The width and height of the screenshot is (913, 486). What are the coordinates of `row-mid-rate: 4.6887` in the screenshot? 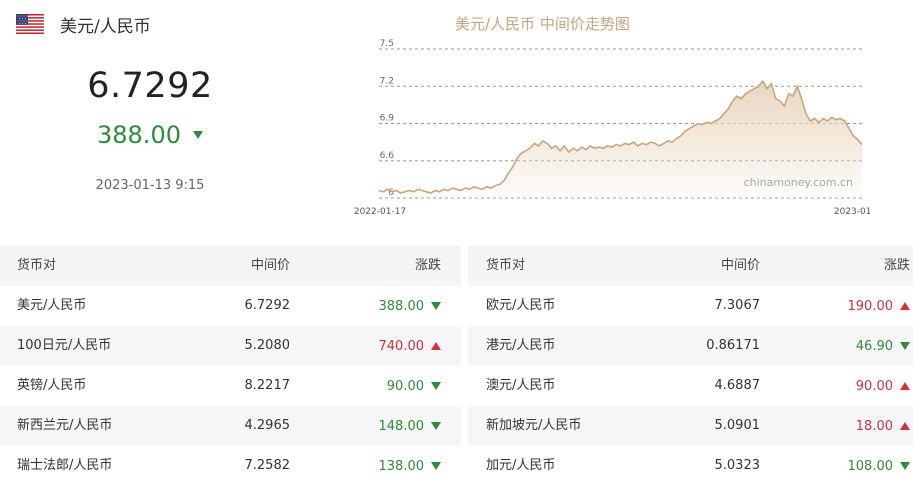 It's located at (737, 385).